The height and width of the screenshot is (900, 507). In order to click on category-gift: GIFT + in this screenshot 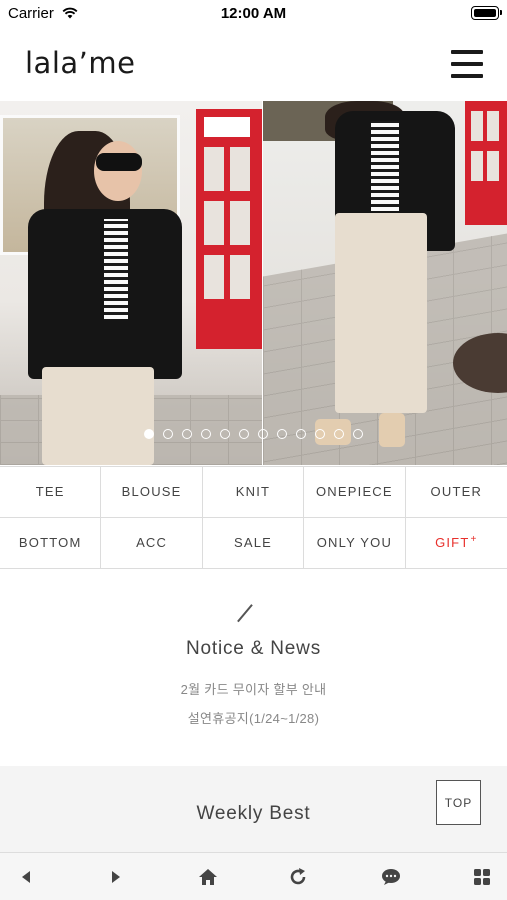, I will do `click(456, 543)`.